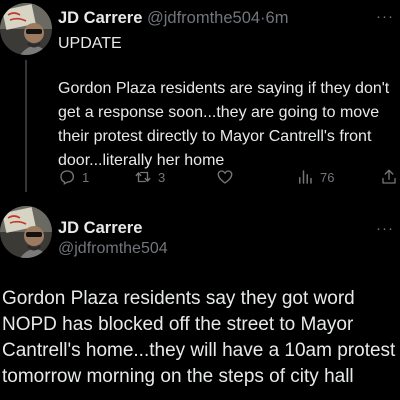 The width and height of the screenshot is (400, 400). I want to click on tweet-lead-text: UPDATE, so click(90, 43).